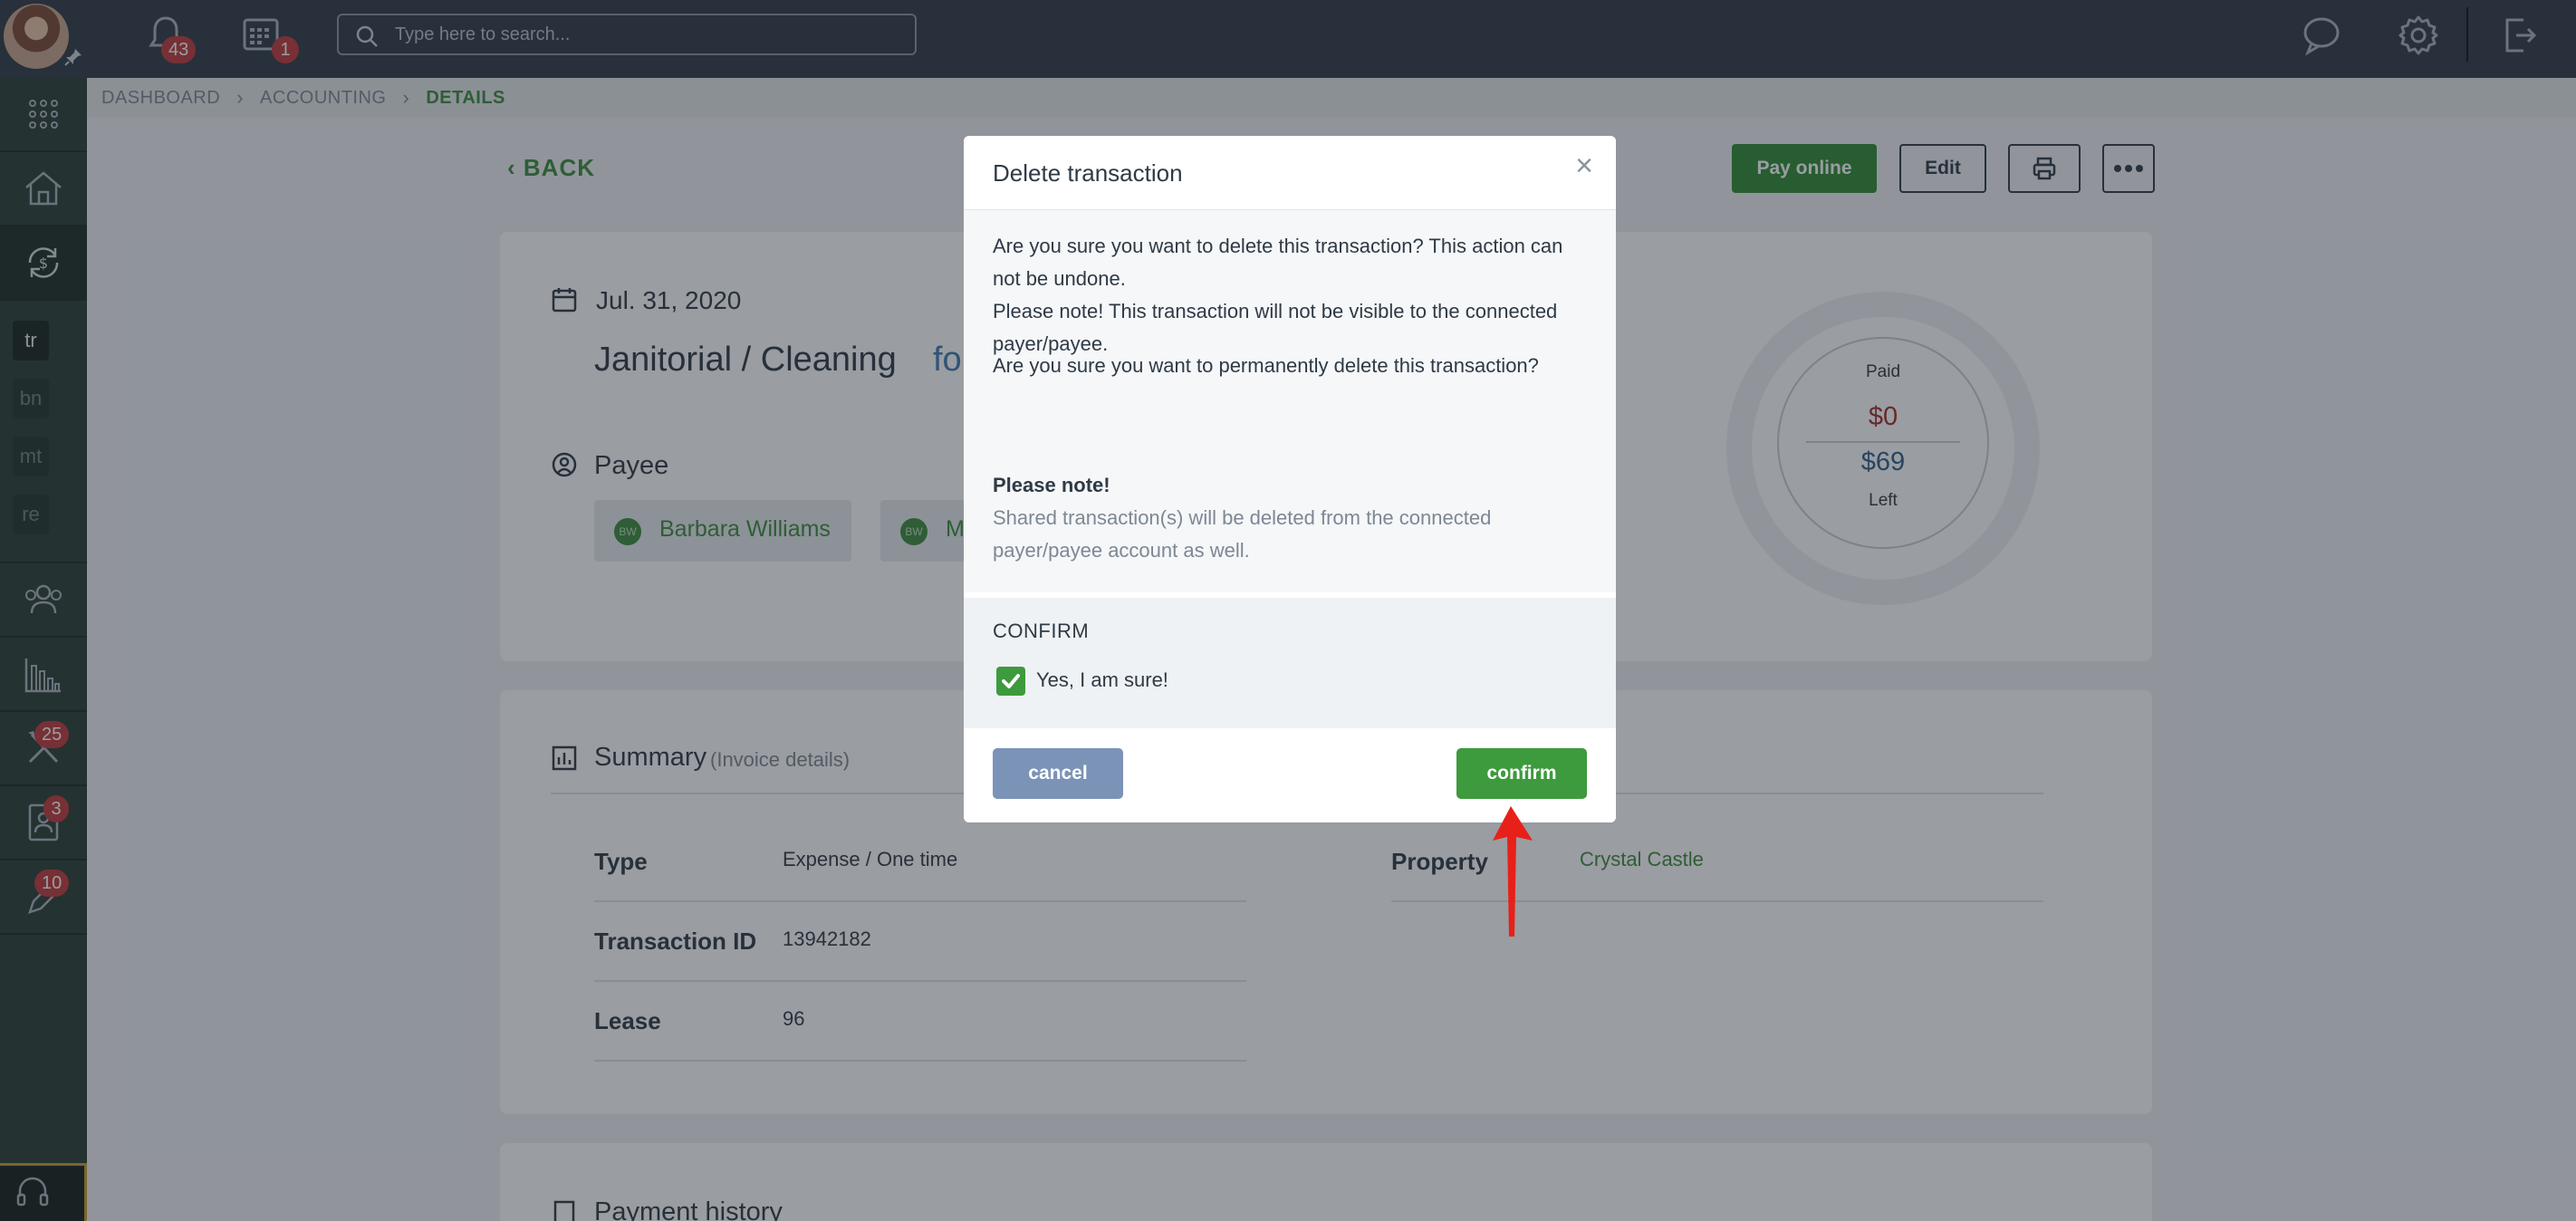 This screenshot has height=1221, width=2576. I want to click on confirm-button: confirm, so click(1521, 773).